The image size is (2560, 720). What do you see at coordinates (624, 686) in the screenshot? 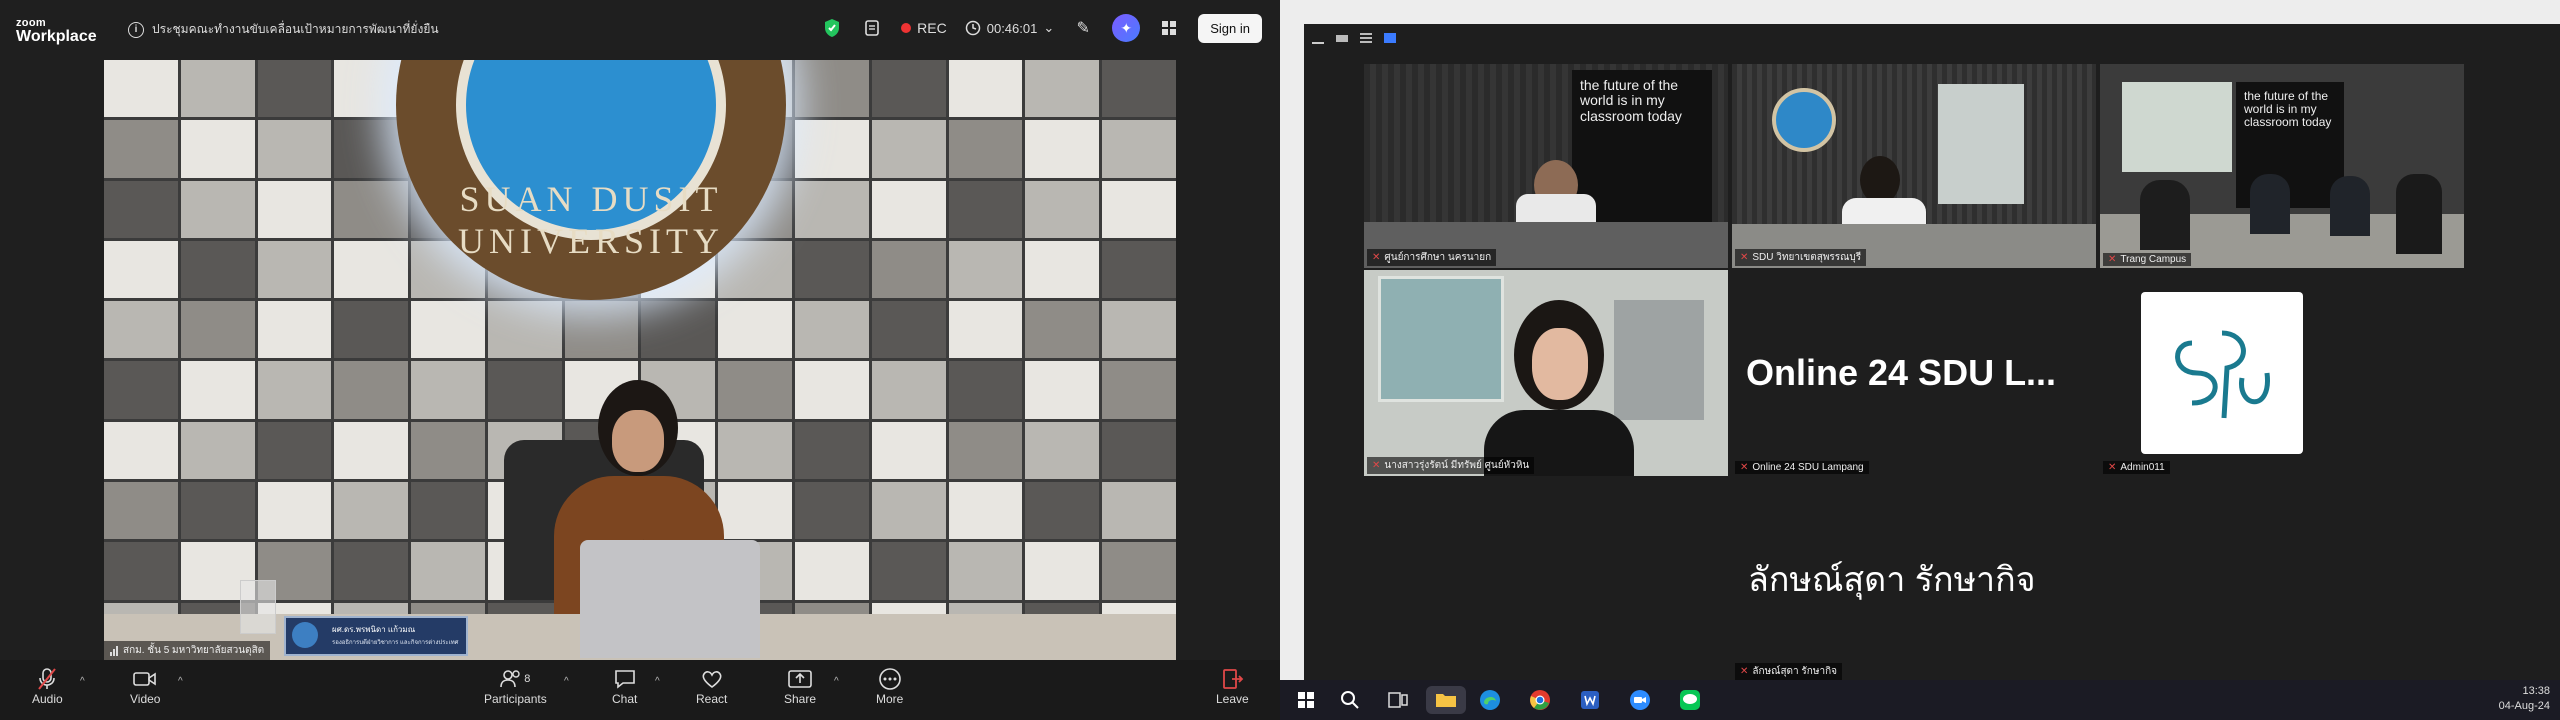
I see `chat-button: Chat` at bounding box center [624, 686].